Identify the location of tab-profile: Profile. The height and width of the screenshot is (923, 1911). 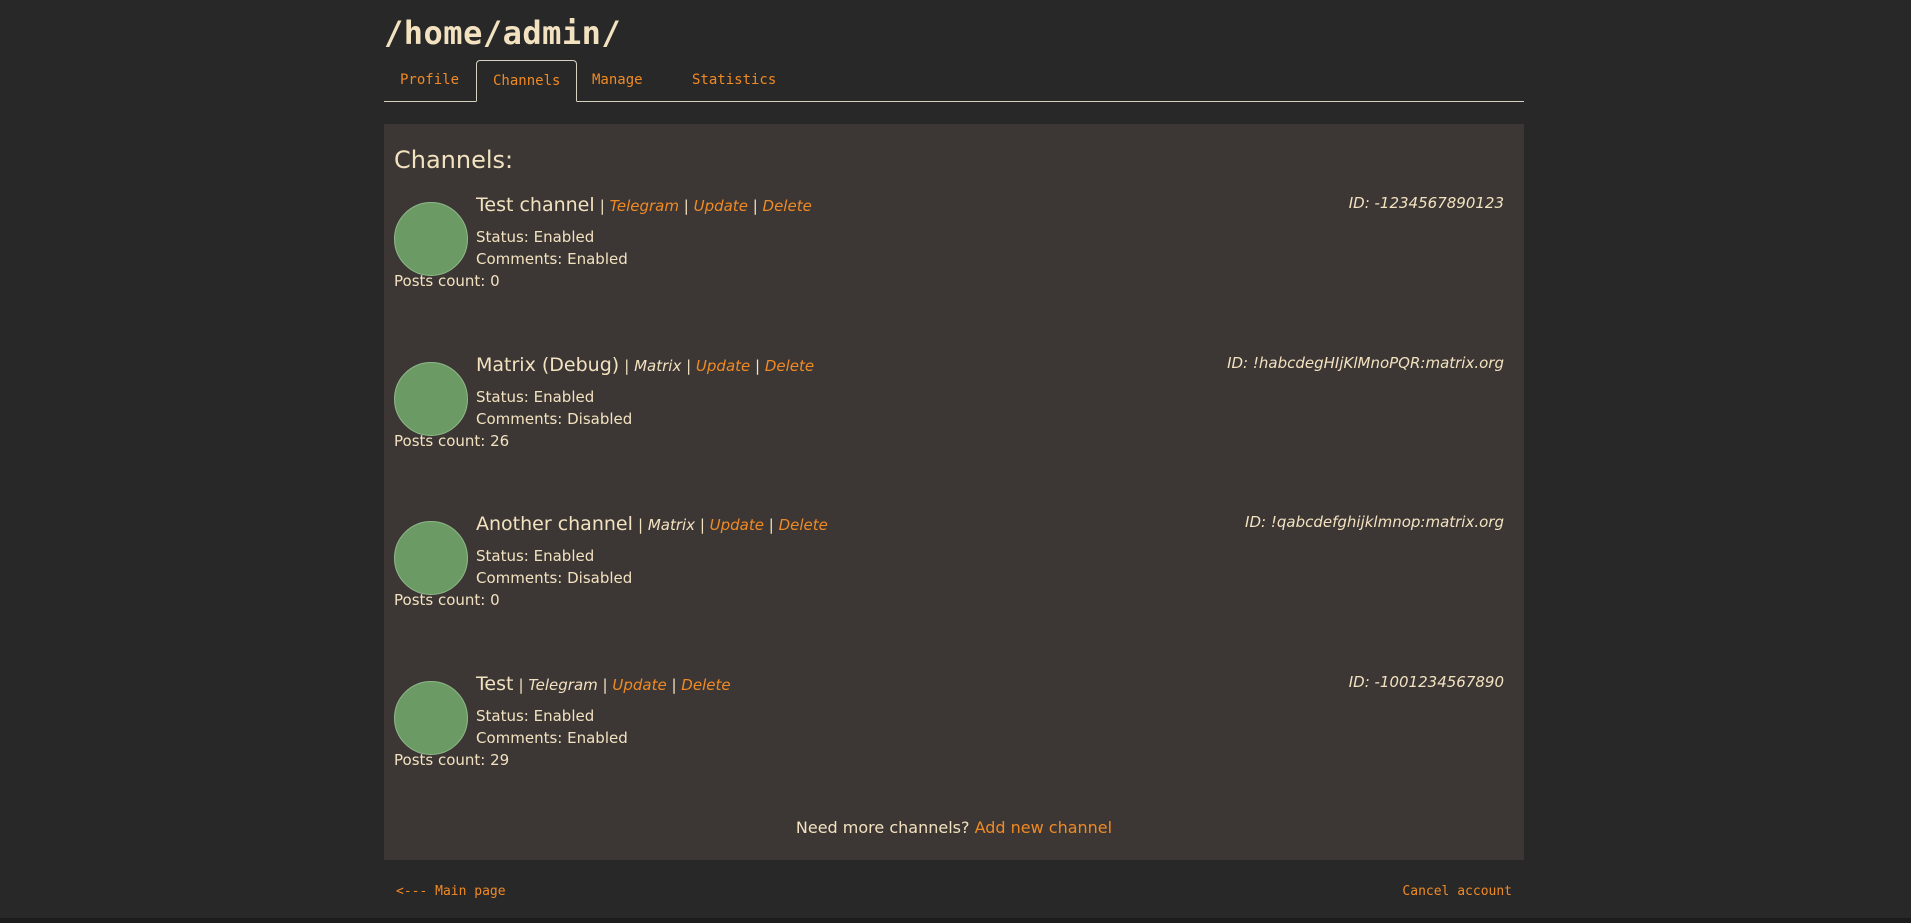
(429, 80).